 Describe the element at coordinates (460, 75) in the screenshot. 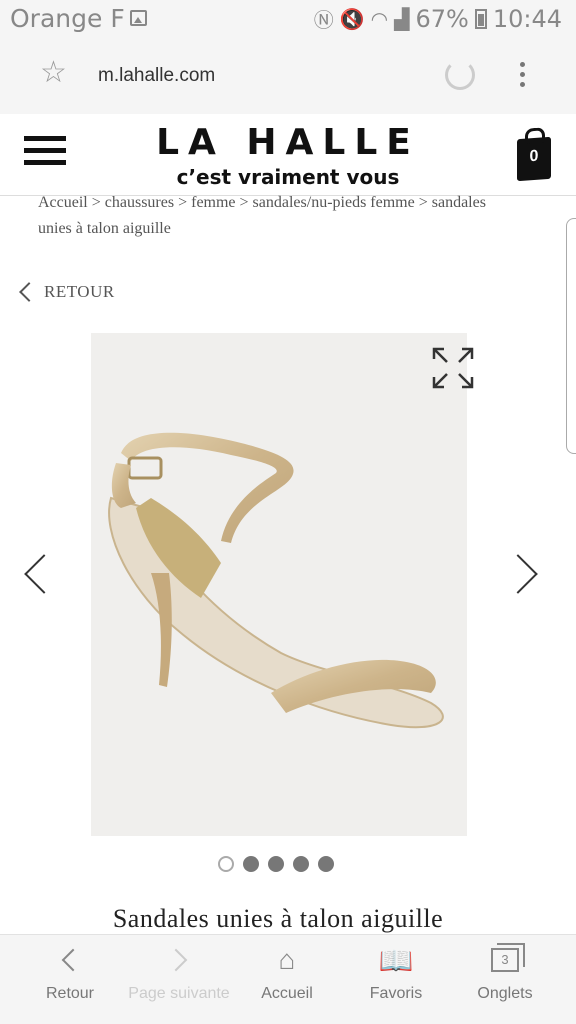

I see `reload-icon` at that location.